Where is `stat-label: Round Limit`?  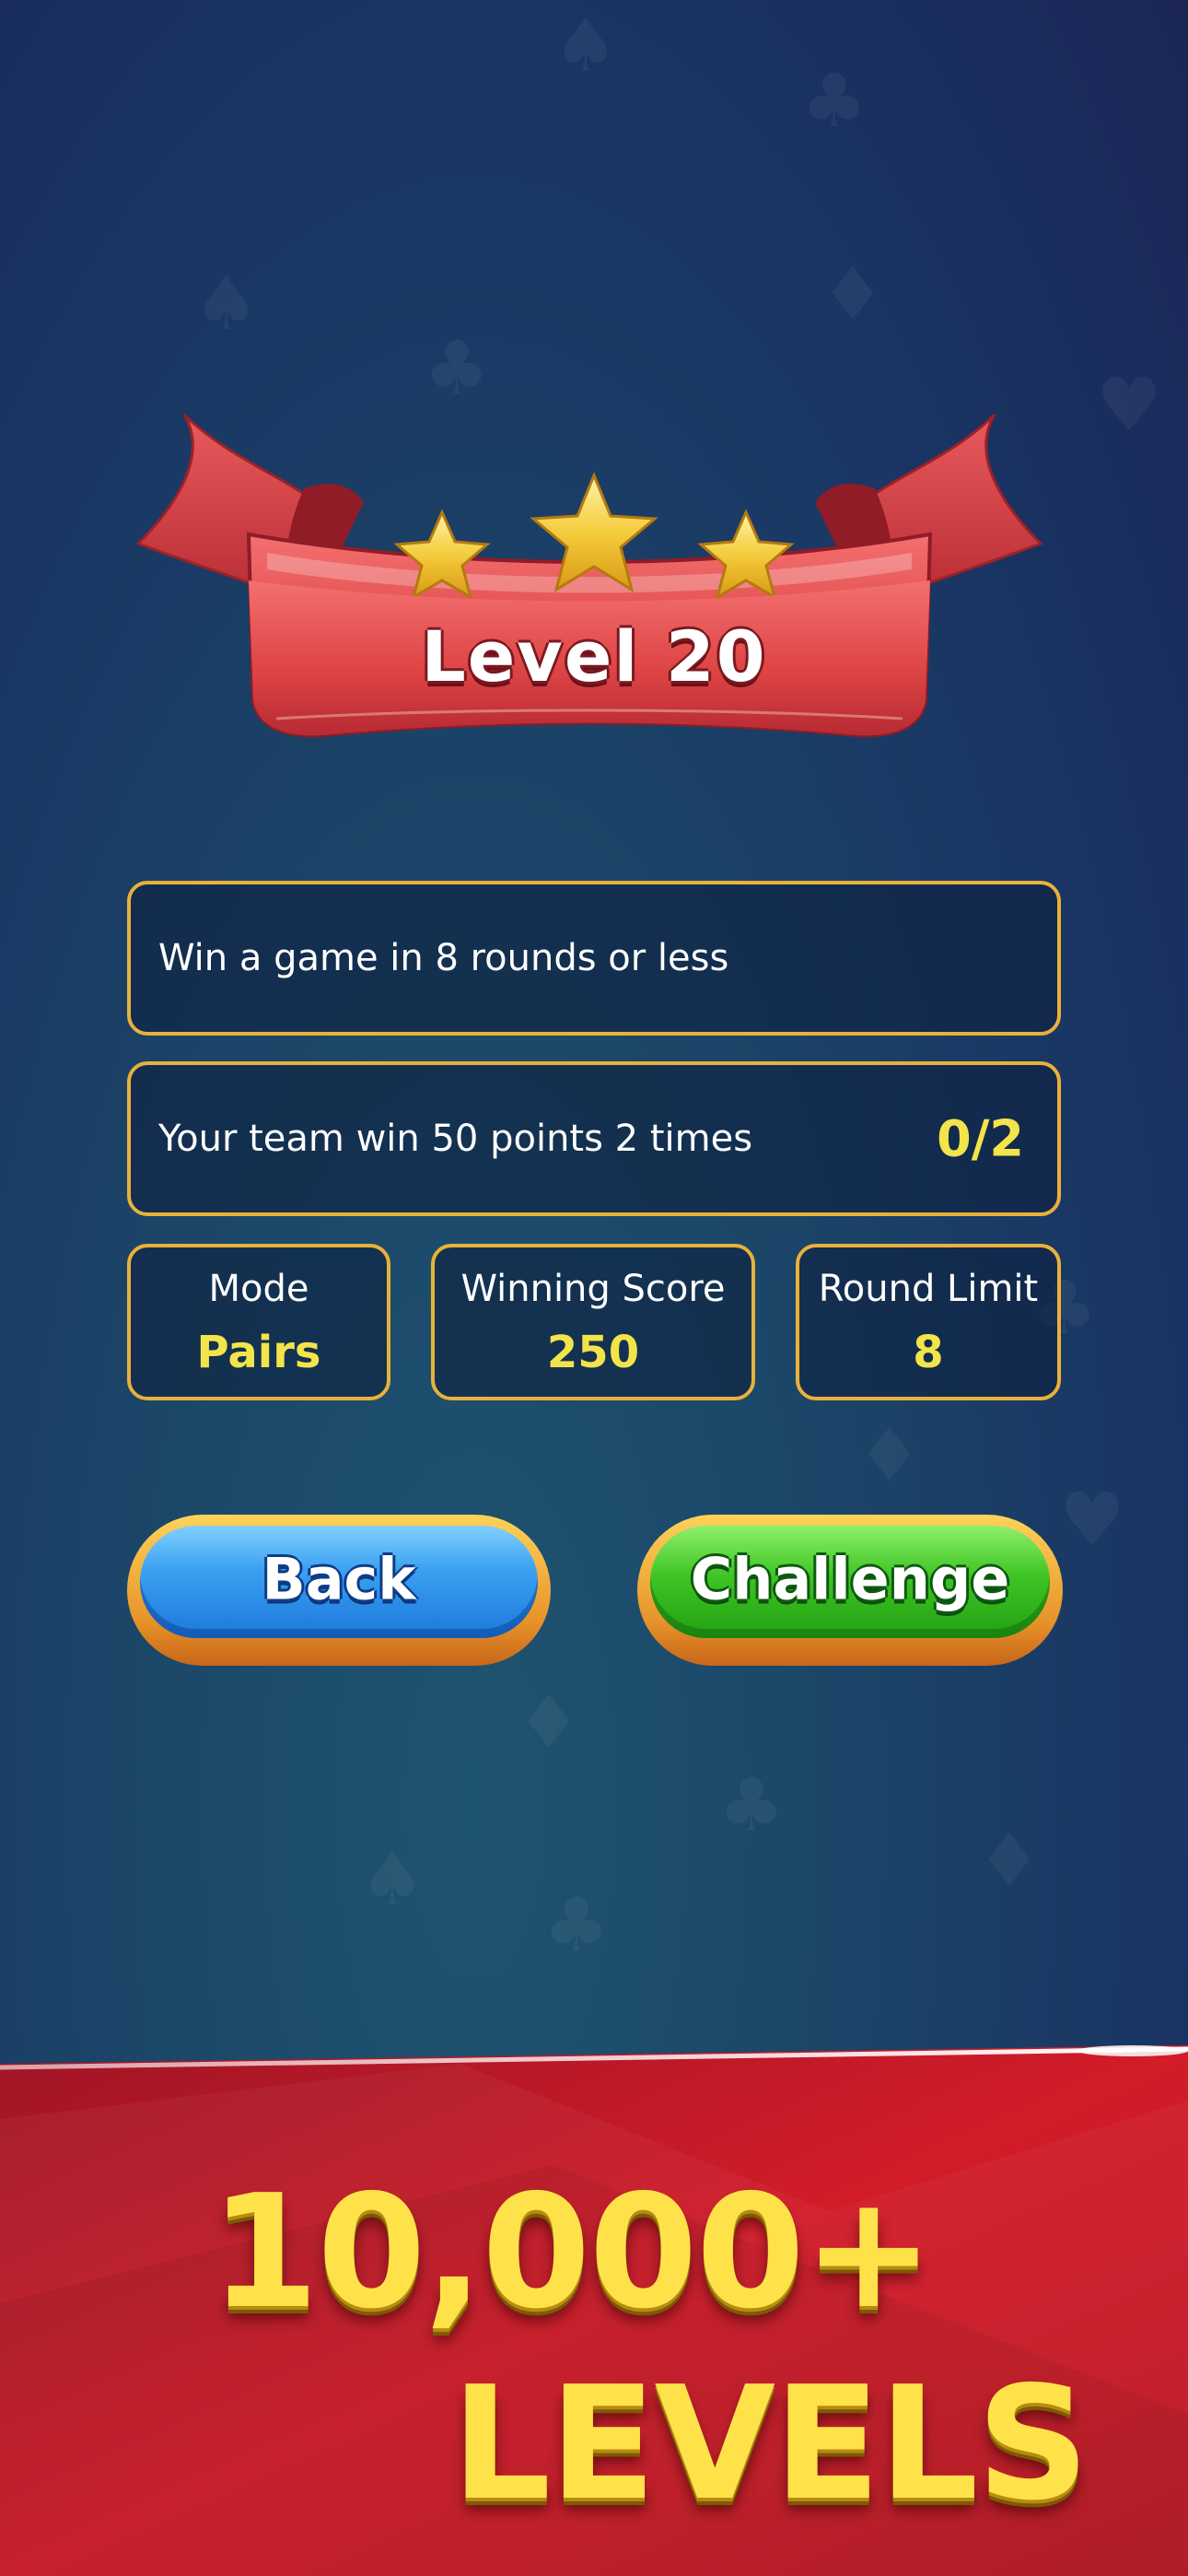 stat-label: Round Limit is located at coordinates (928, 1289).